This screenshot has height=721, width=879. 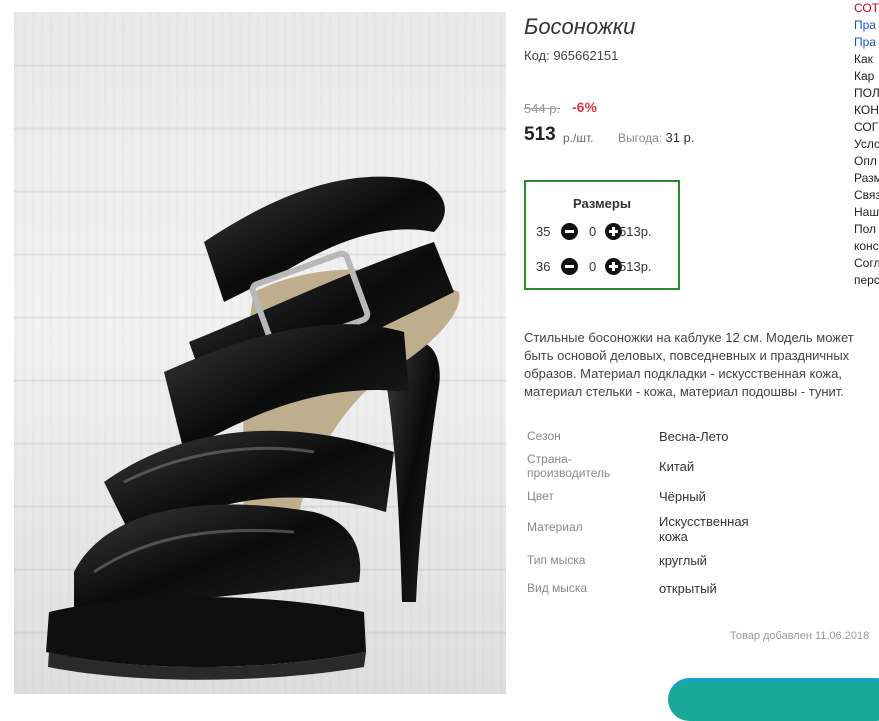 I want to click on price-unit: р./шт., so click(x=578, y=138).